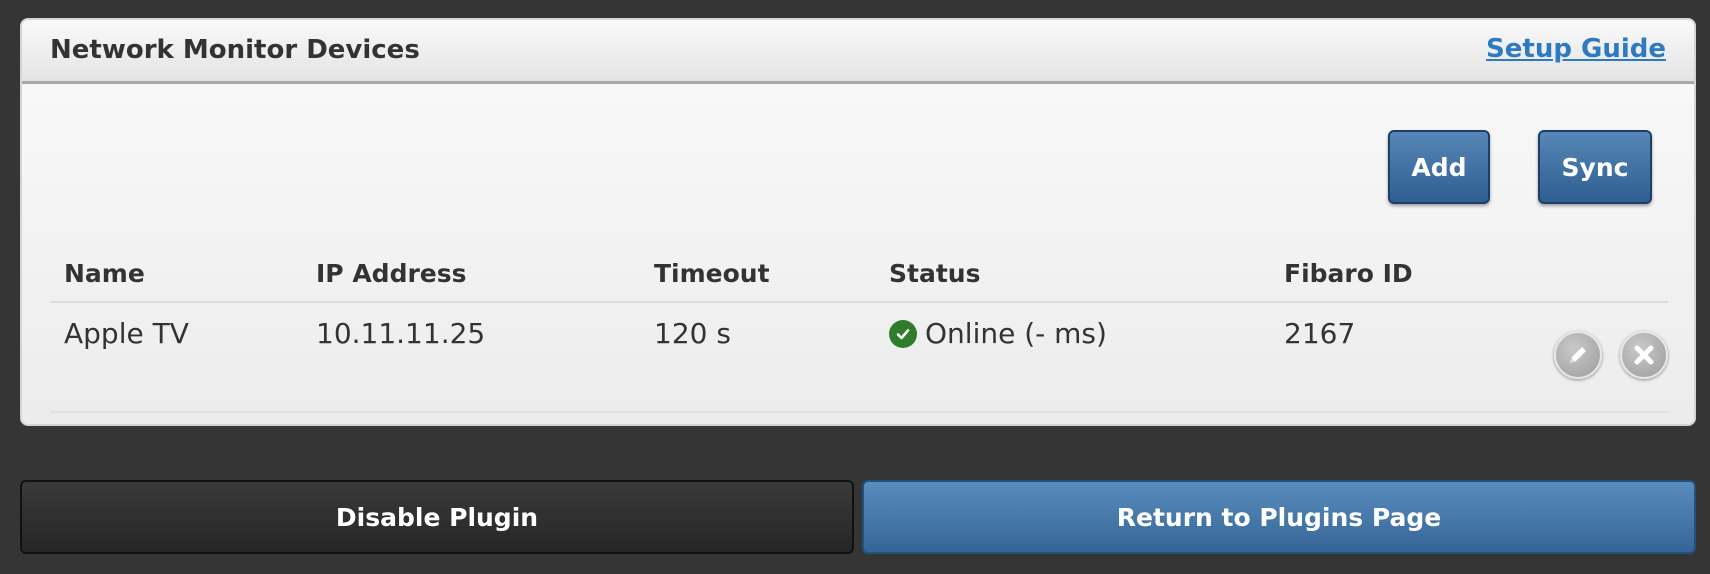 This screenshot has width=1710, height=574. Describe the element at coordinates (126, 333) in the screenshot. I see `cell-name: Apple TV` at that location.